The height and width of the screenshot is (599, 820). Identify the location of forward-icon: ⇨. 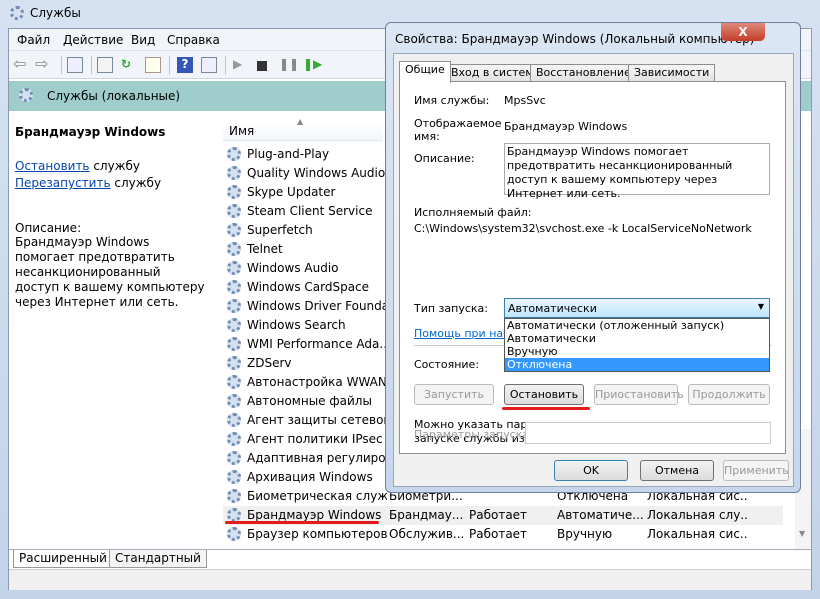
(43, 63).